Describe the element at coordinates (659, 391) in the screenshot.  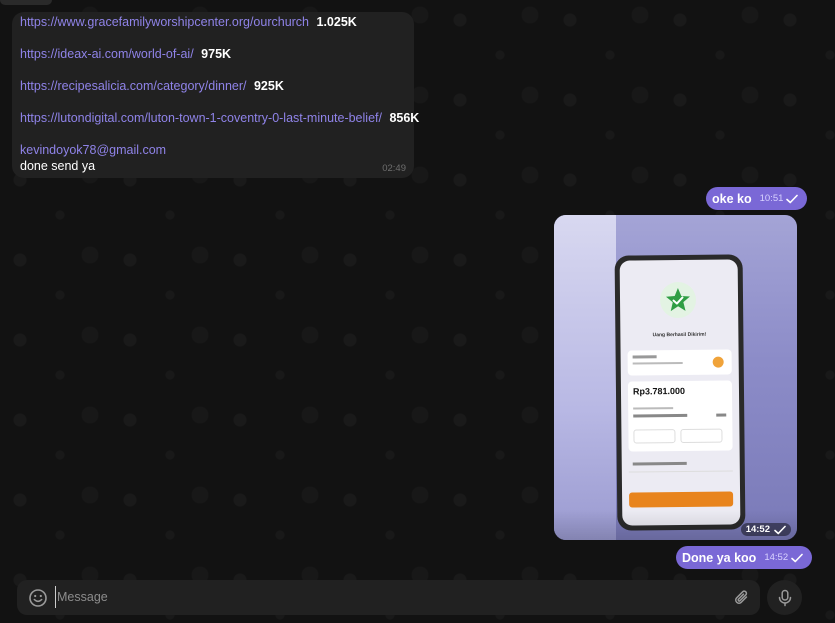
I see `screen-amount: Rp3.781.000` at that location.